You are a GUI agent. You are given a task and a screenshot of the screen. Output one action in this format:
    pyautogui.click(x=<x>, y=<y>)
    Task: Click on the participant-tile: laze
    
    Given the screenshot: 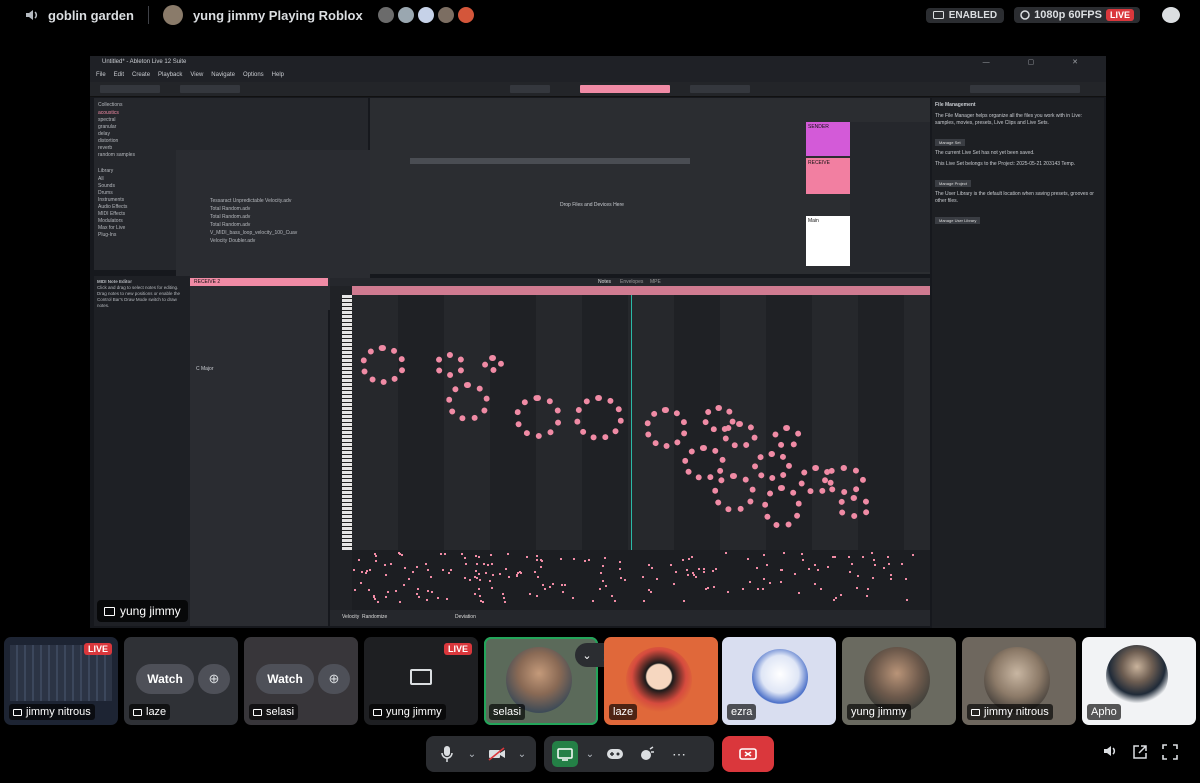 What is the action you would take?
    pyautogui.click(x=661, y=681)
    